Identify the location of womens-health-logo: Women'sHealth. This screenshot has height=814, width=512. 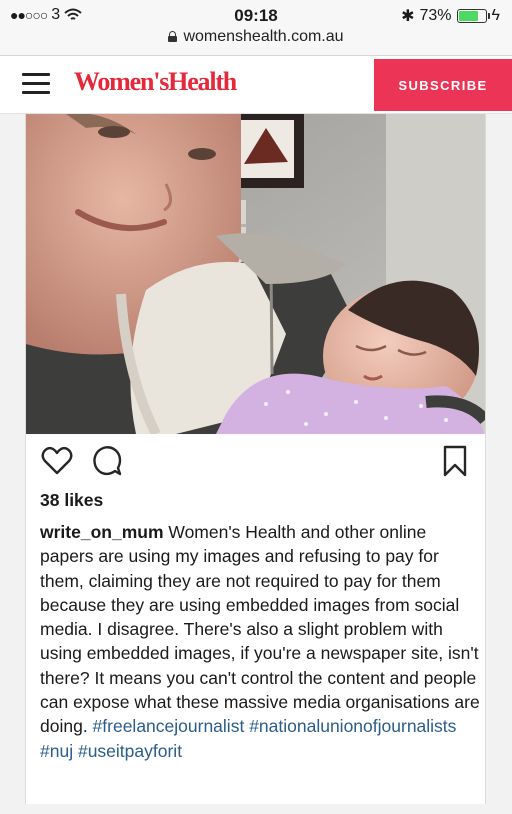
(155, 82).